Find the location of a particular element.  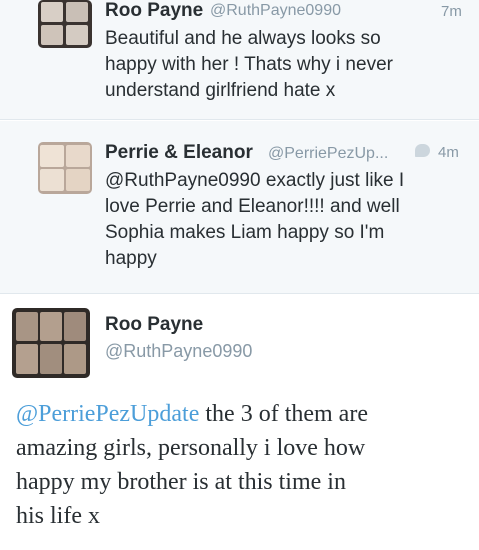

tweet-text-line: Sophia makes Liam happy so I'm is located at coordinates (245, 232).